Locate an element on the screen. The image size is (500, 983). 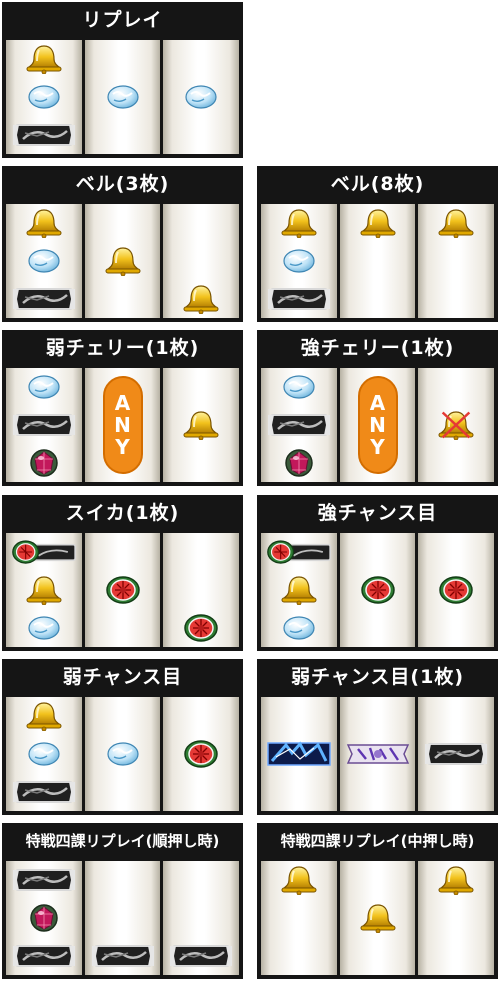
panel-title: 強チェリー(1枚) is located at coordinates (377, 348).